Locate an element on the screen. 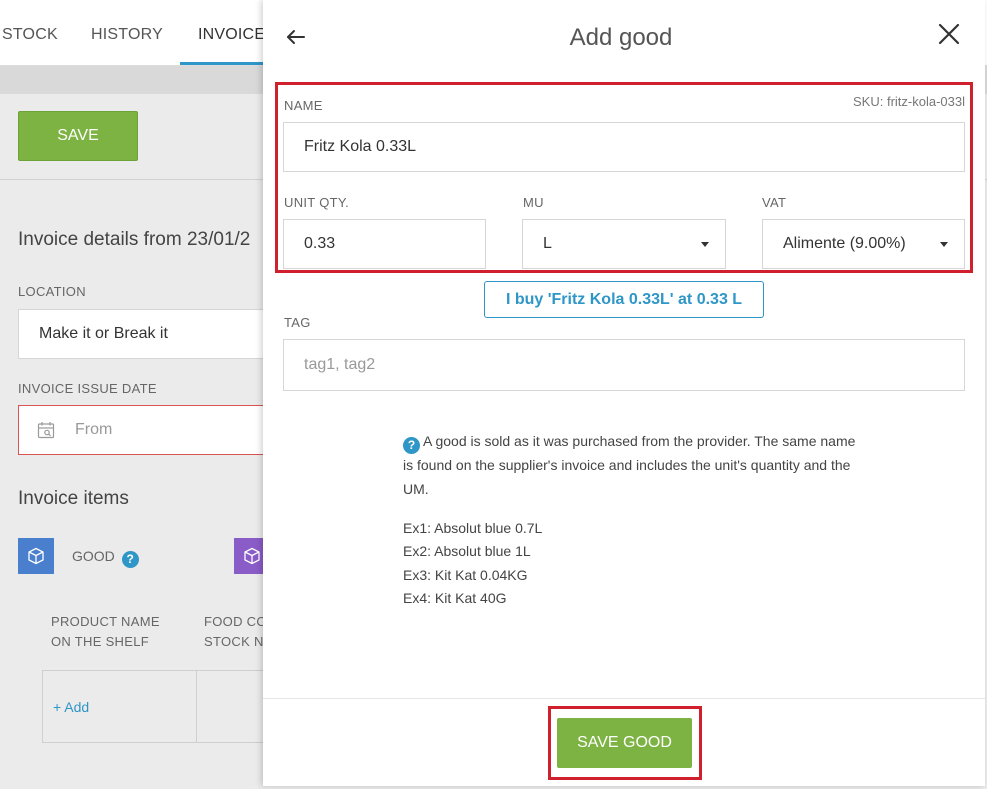 Image resolution: width=987 pixels, height=789 pixels. vat-select-value: Alimente (9.00%) is located at coordinates (844, 243).